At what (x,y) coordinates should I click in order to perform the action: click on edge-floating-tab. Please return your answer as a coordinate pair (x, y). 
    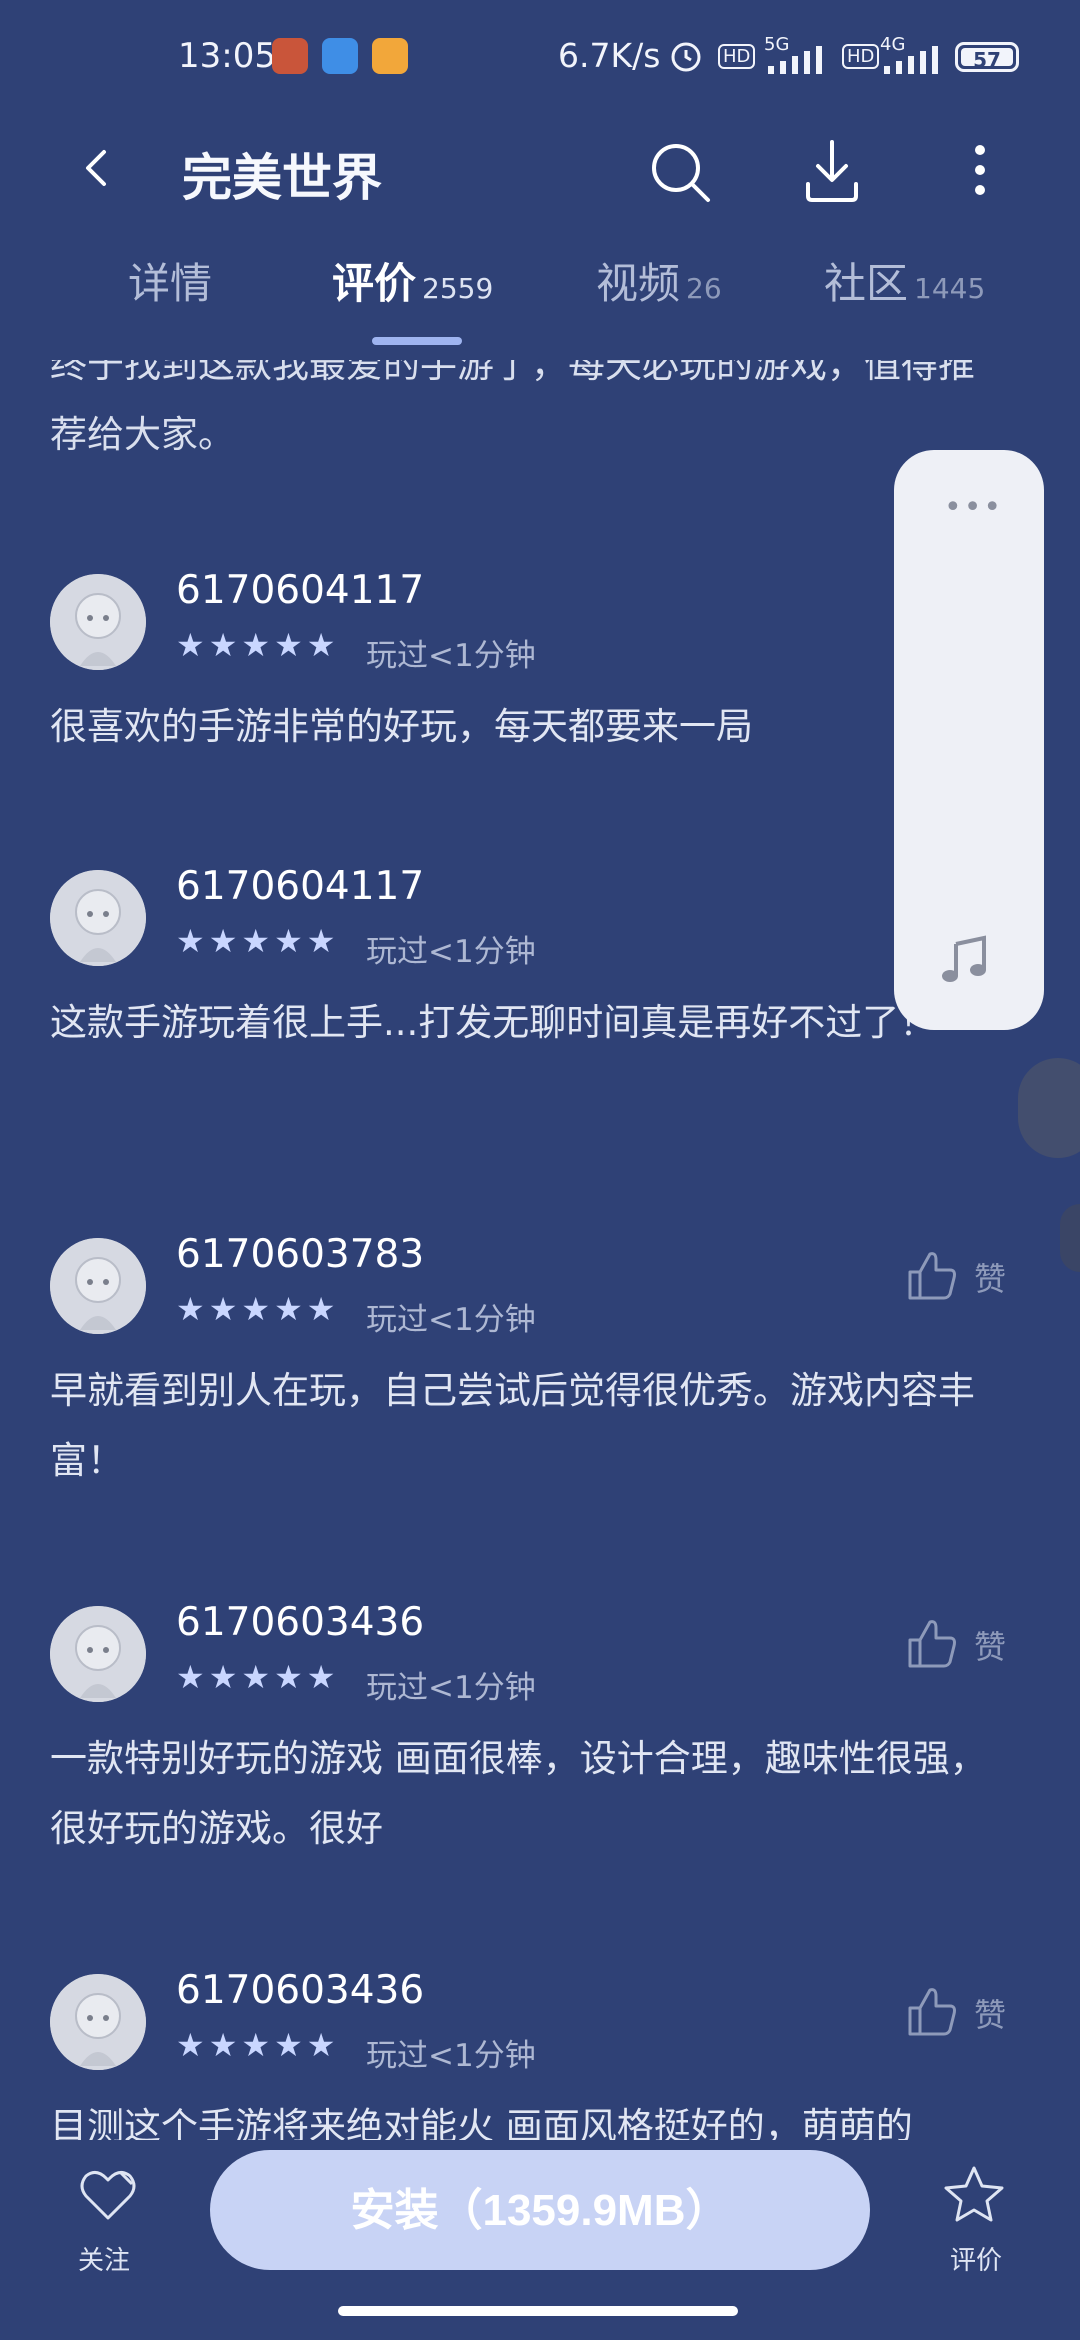
    Looking at the image, I should click on (1049, 1108).